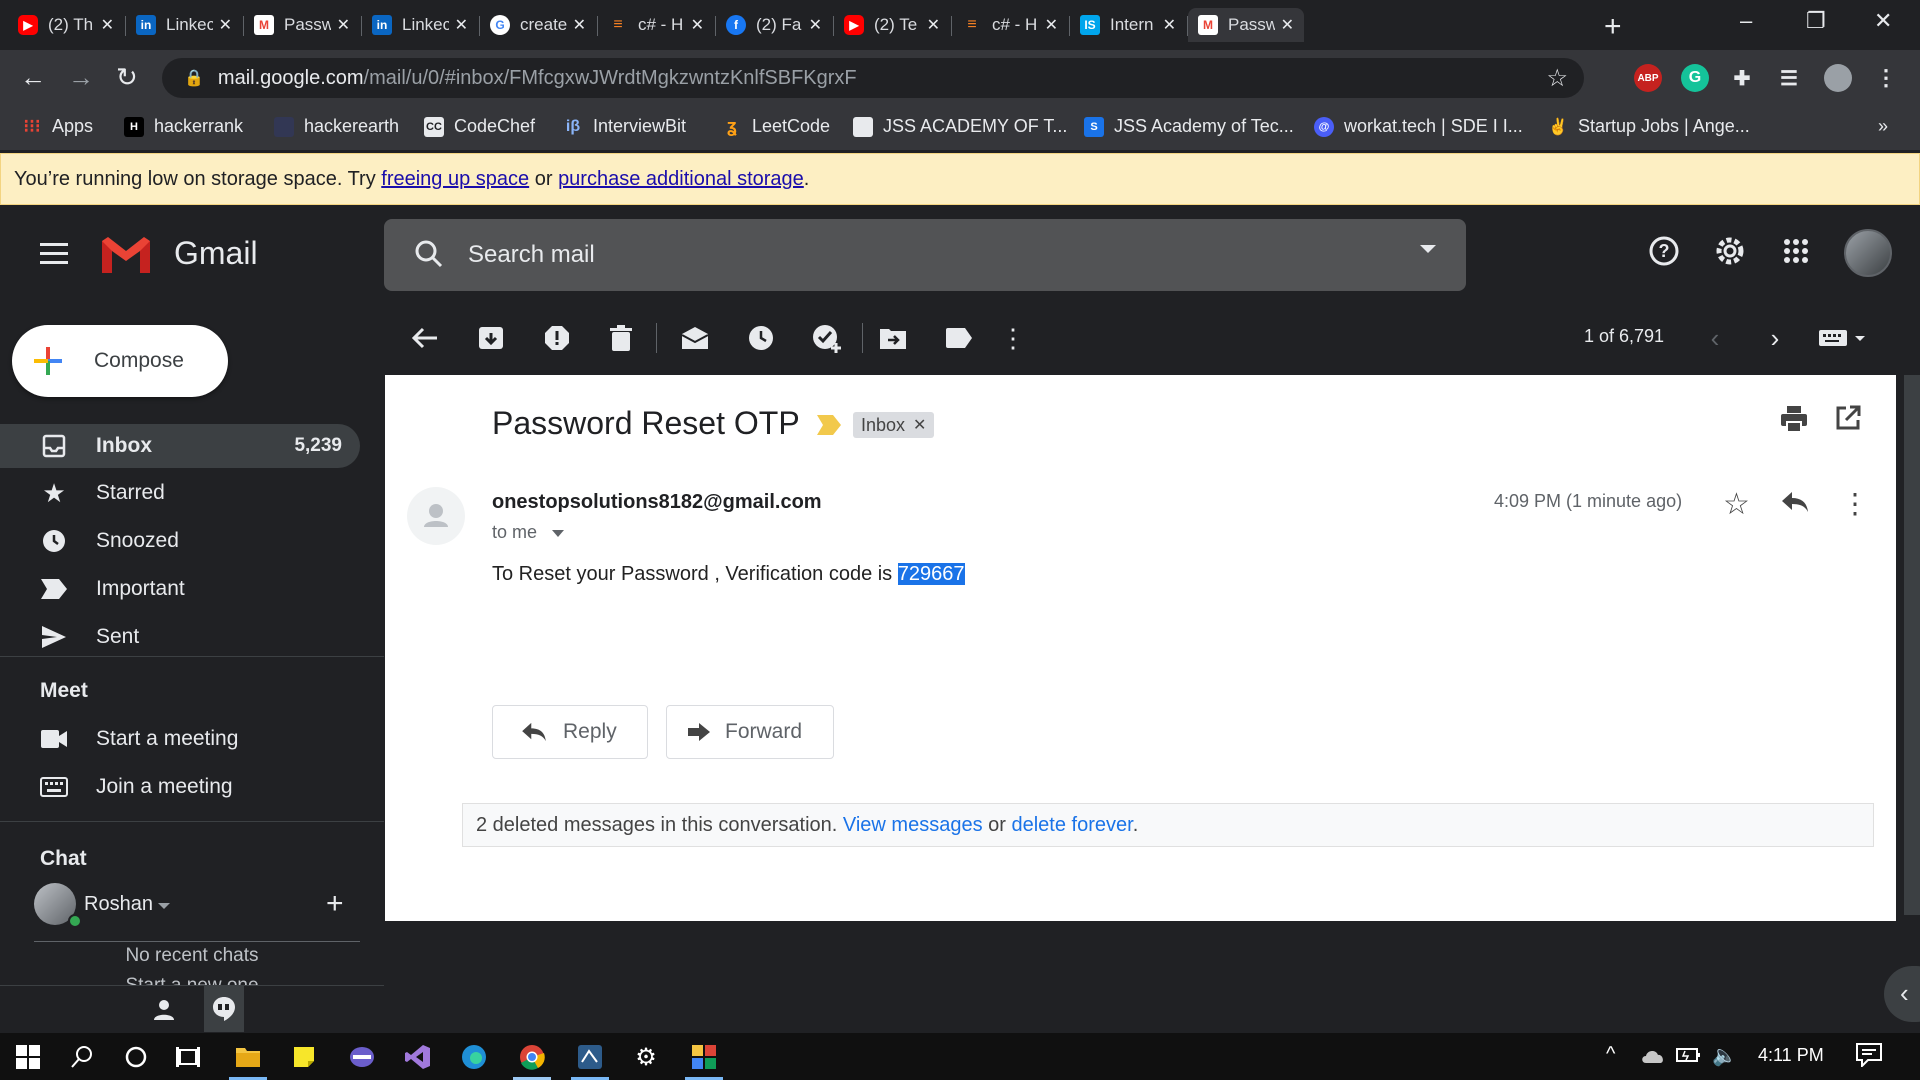 This screenshot has height=1080, width=1920. Describe the element at coordinates (1855, 503) in the screenshot. I see `message-more-options-icon: ⋮` at that location.